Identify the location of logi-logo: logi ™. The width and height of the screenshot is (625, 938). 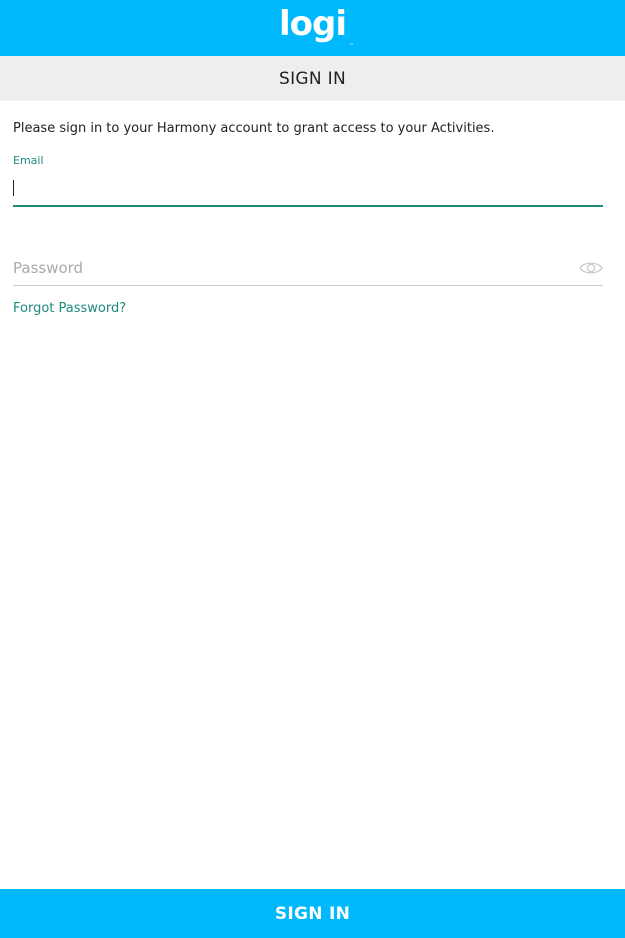
(316, 26).